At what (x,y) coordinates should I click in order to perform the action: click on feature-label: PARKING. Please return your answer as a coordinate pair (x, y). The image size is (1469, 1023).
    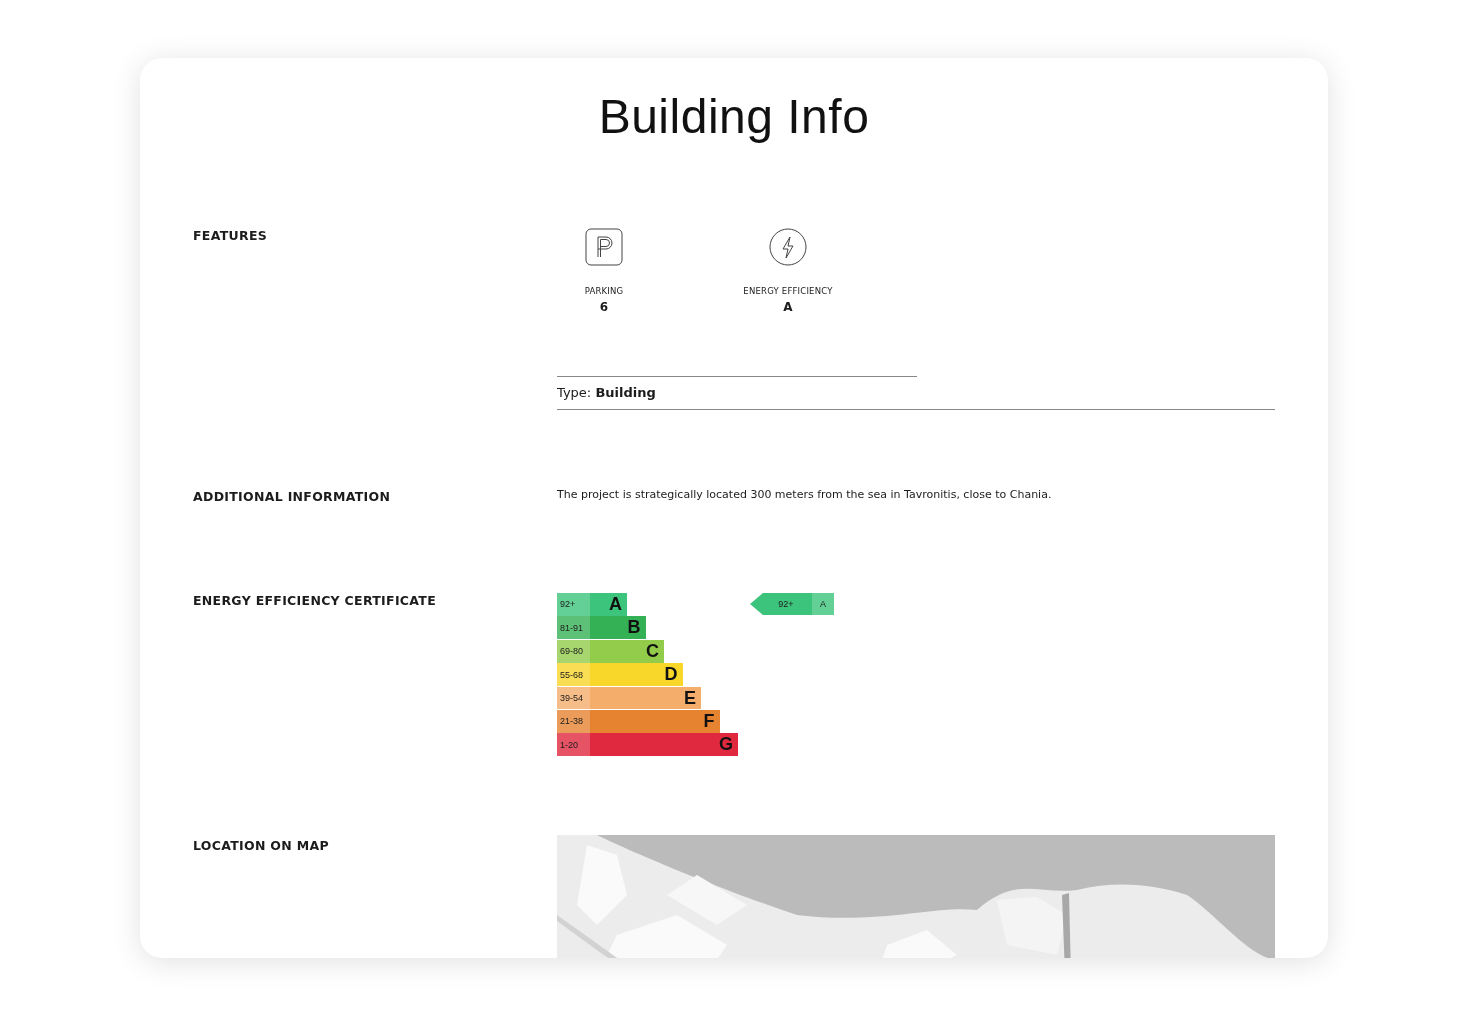
    Looking at the image, I should click on (604, 291).